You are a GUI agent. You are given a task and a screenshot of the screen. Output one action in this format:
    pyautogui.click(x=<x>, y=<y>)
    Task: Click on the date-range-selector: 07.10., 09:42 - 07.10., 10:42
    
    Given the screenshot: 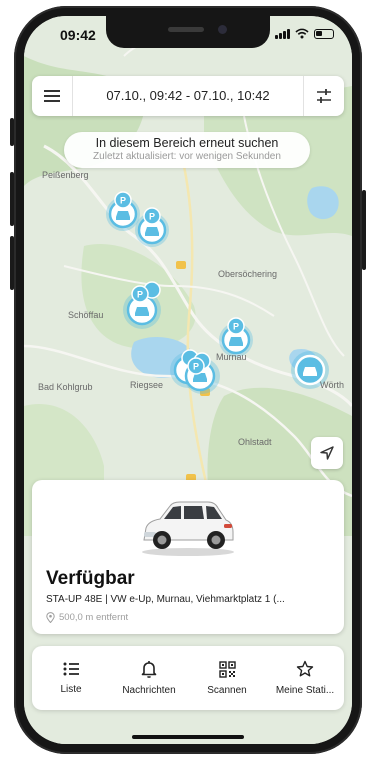 What is the action you would take?
    pyautogui.click(x=188, y=96)
    